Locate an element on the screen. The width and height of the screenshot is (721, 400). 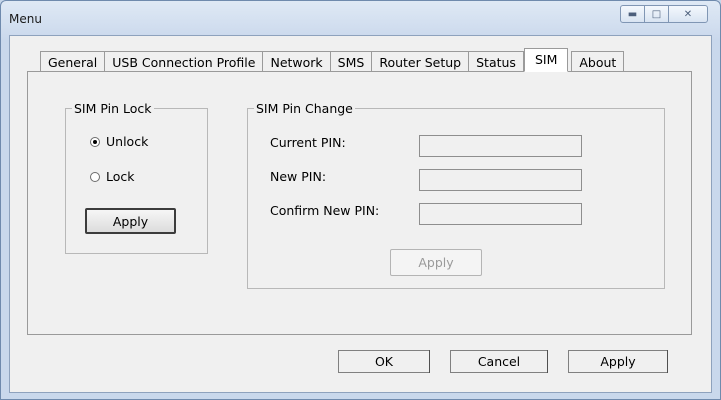
tab-label: Network is located at coordinates (296, 62).